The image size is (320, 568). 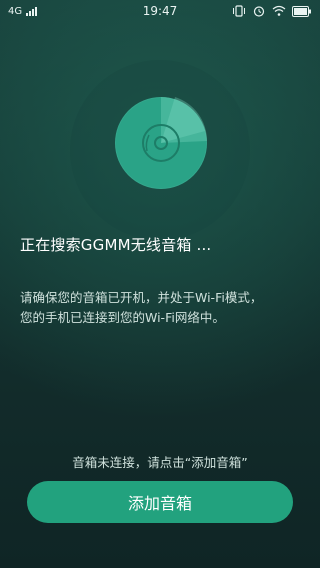 I want to click on description-line-1: 请确保您的音箱已开机，并处于Wi-Fi模式，, so click(x=141, y=297).